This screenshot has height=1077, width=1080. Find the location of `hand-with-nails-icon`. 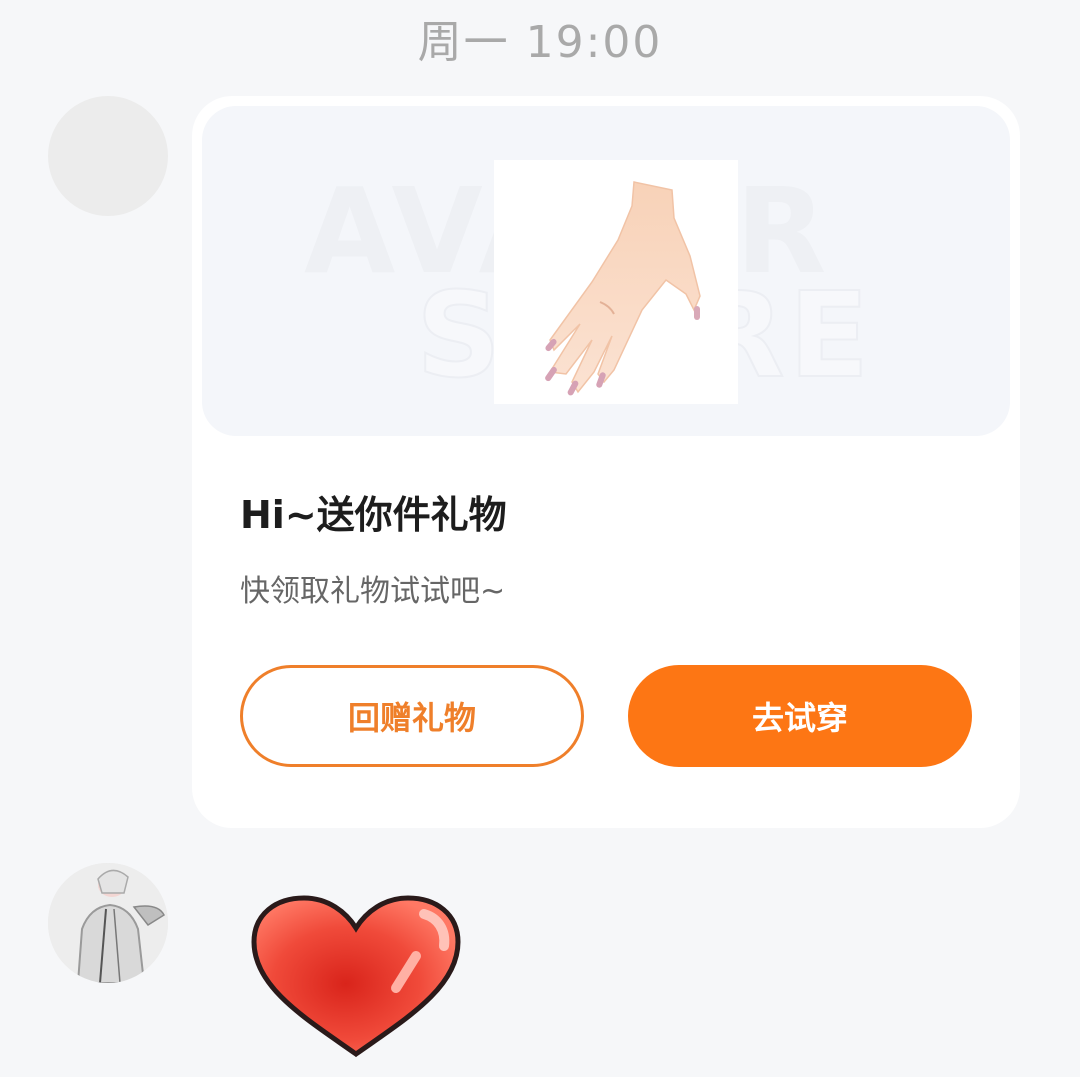

hand-with-nails-icon is located at coordinates (616, 282).